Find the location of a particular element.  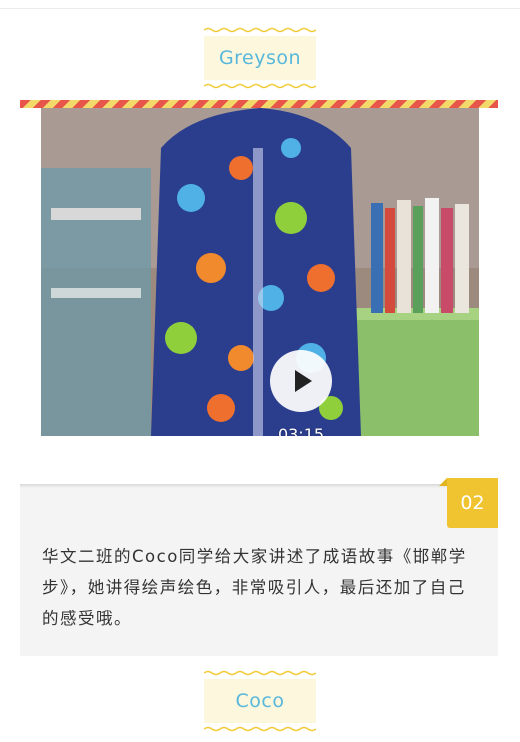

name-tag-label: Coco is located at coordinates (260, 701).